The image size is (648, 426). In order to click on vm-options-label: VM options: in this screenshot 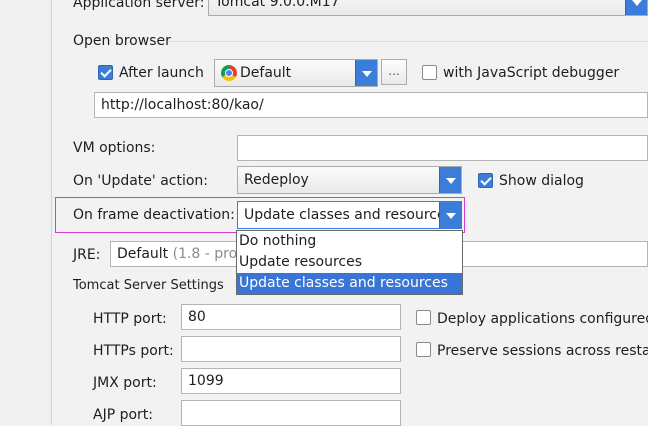, I will do `click(114, 148)`.